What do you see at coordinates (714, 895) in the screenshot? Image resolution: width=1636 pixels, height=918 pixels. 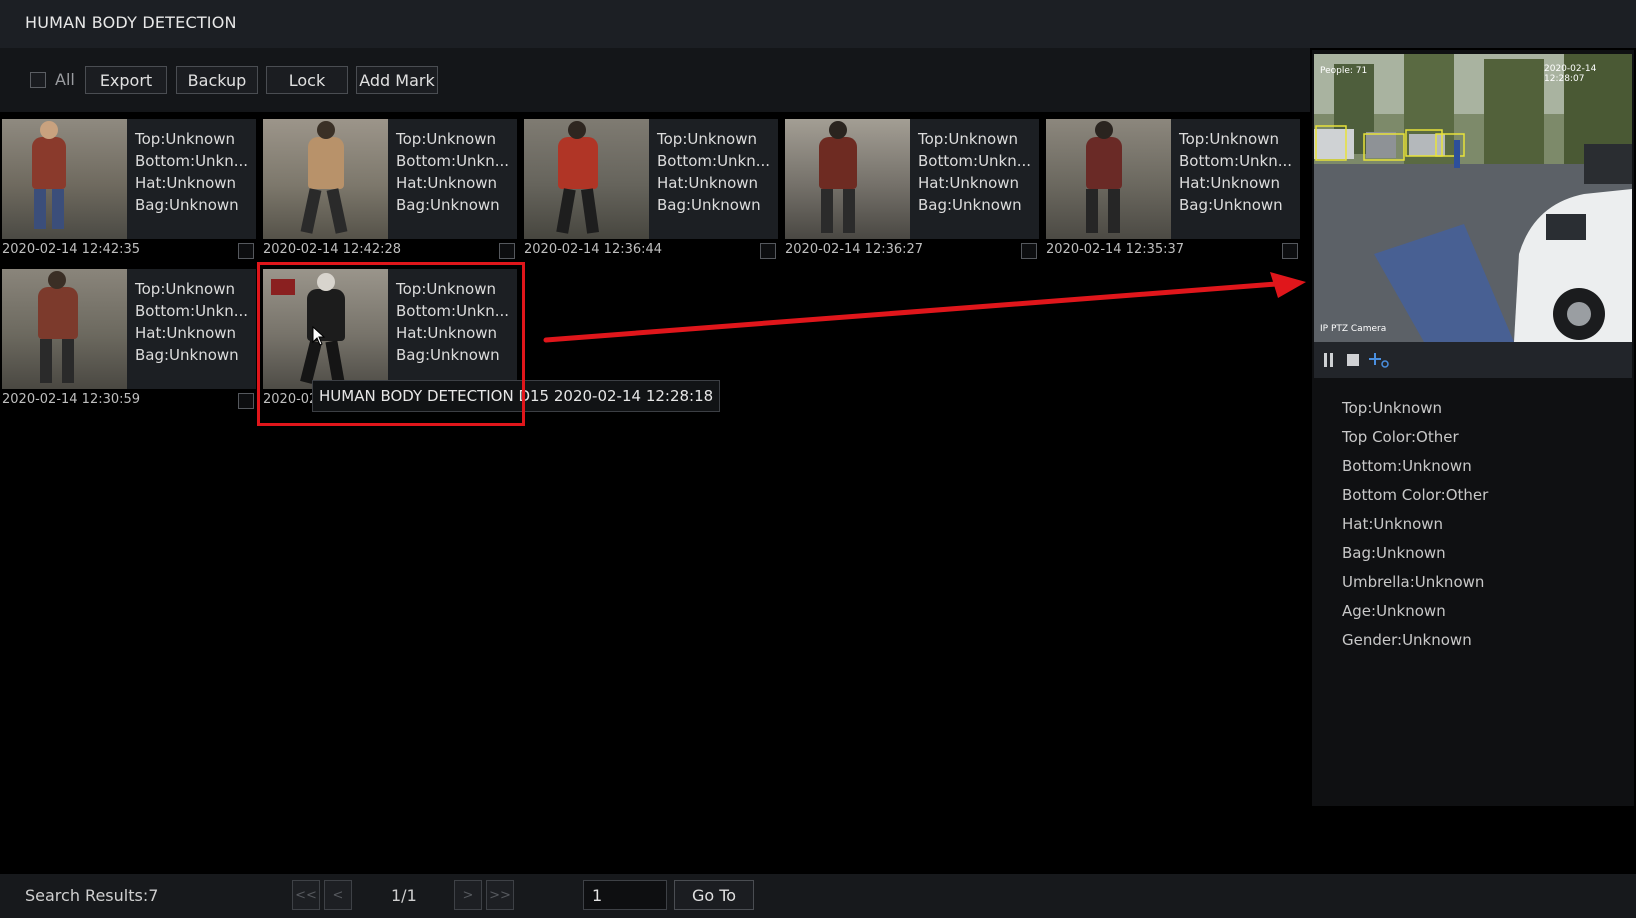 I see `go-to-button: Go To` at bounding box center [714, 895].